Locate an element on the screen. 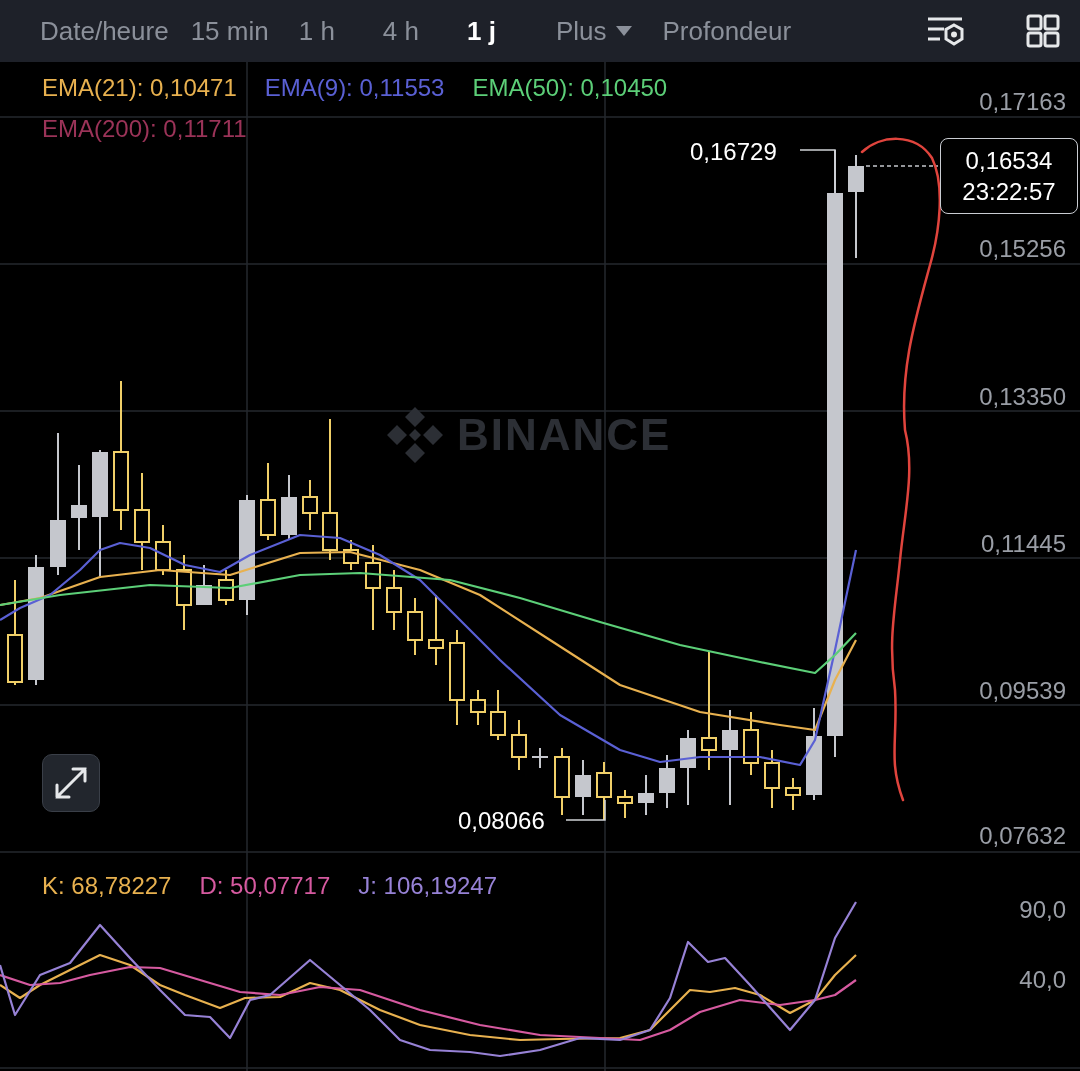  high-price-label: 0,16729 is located at coordinates (733, 152).